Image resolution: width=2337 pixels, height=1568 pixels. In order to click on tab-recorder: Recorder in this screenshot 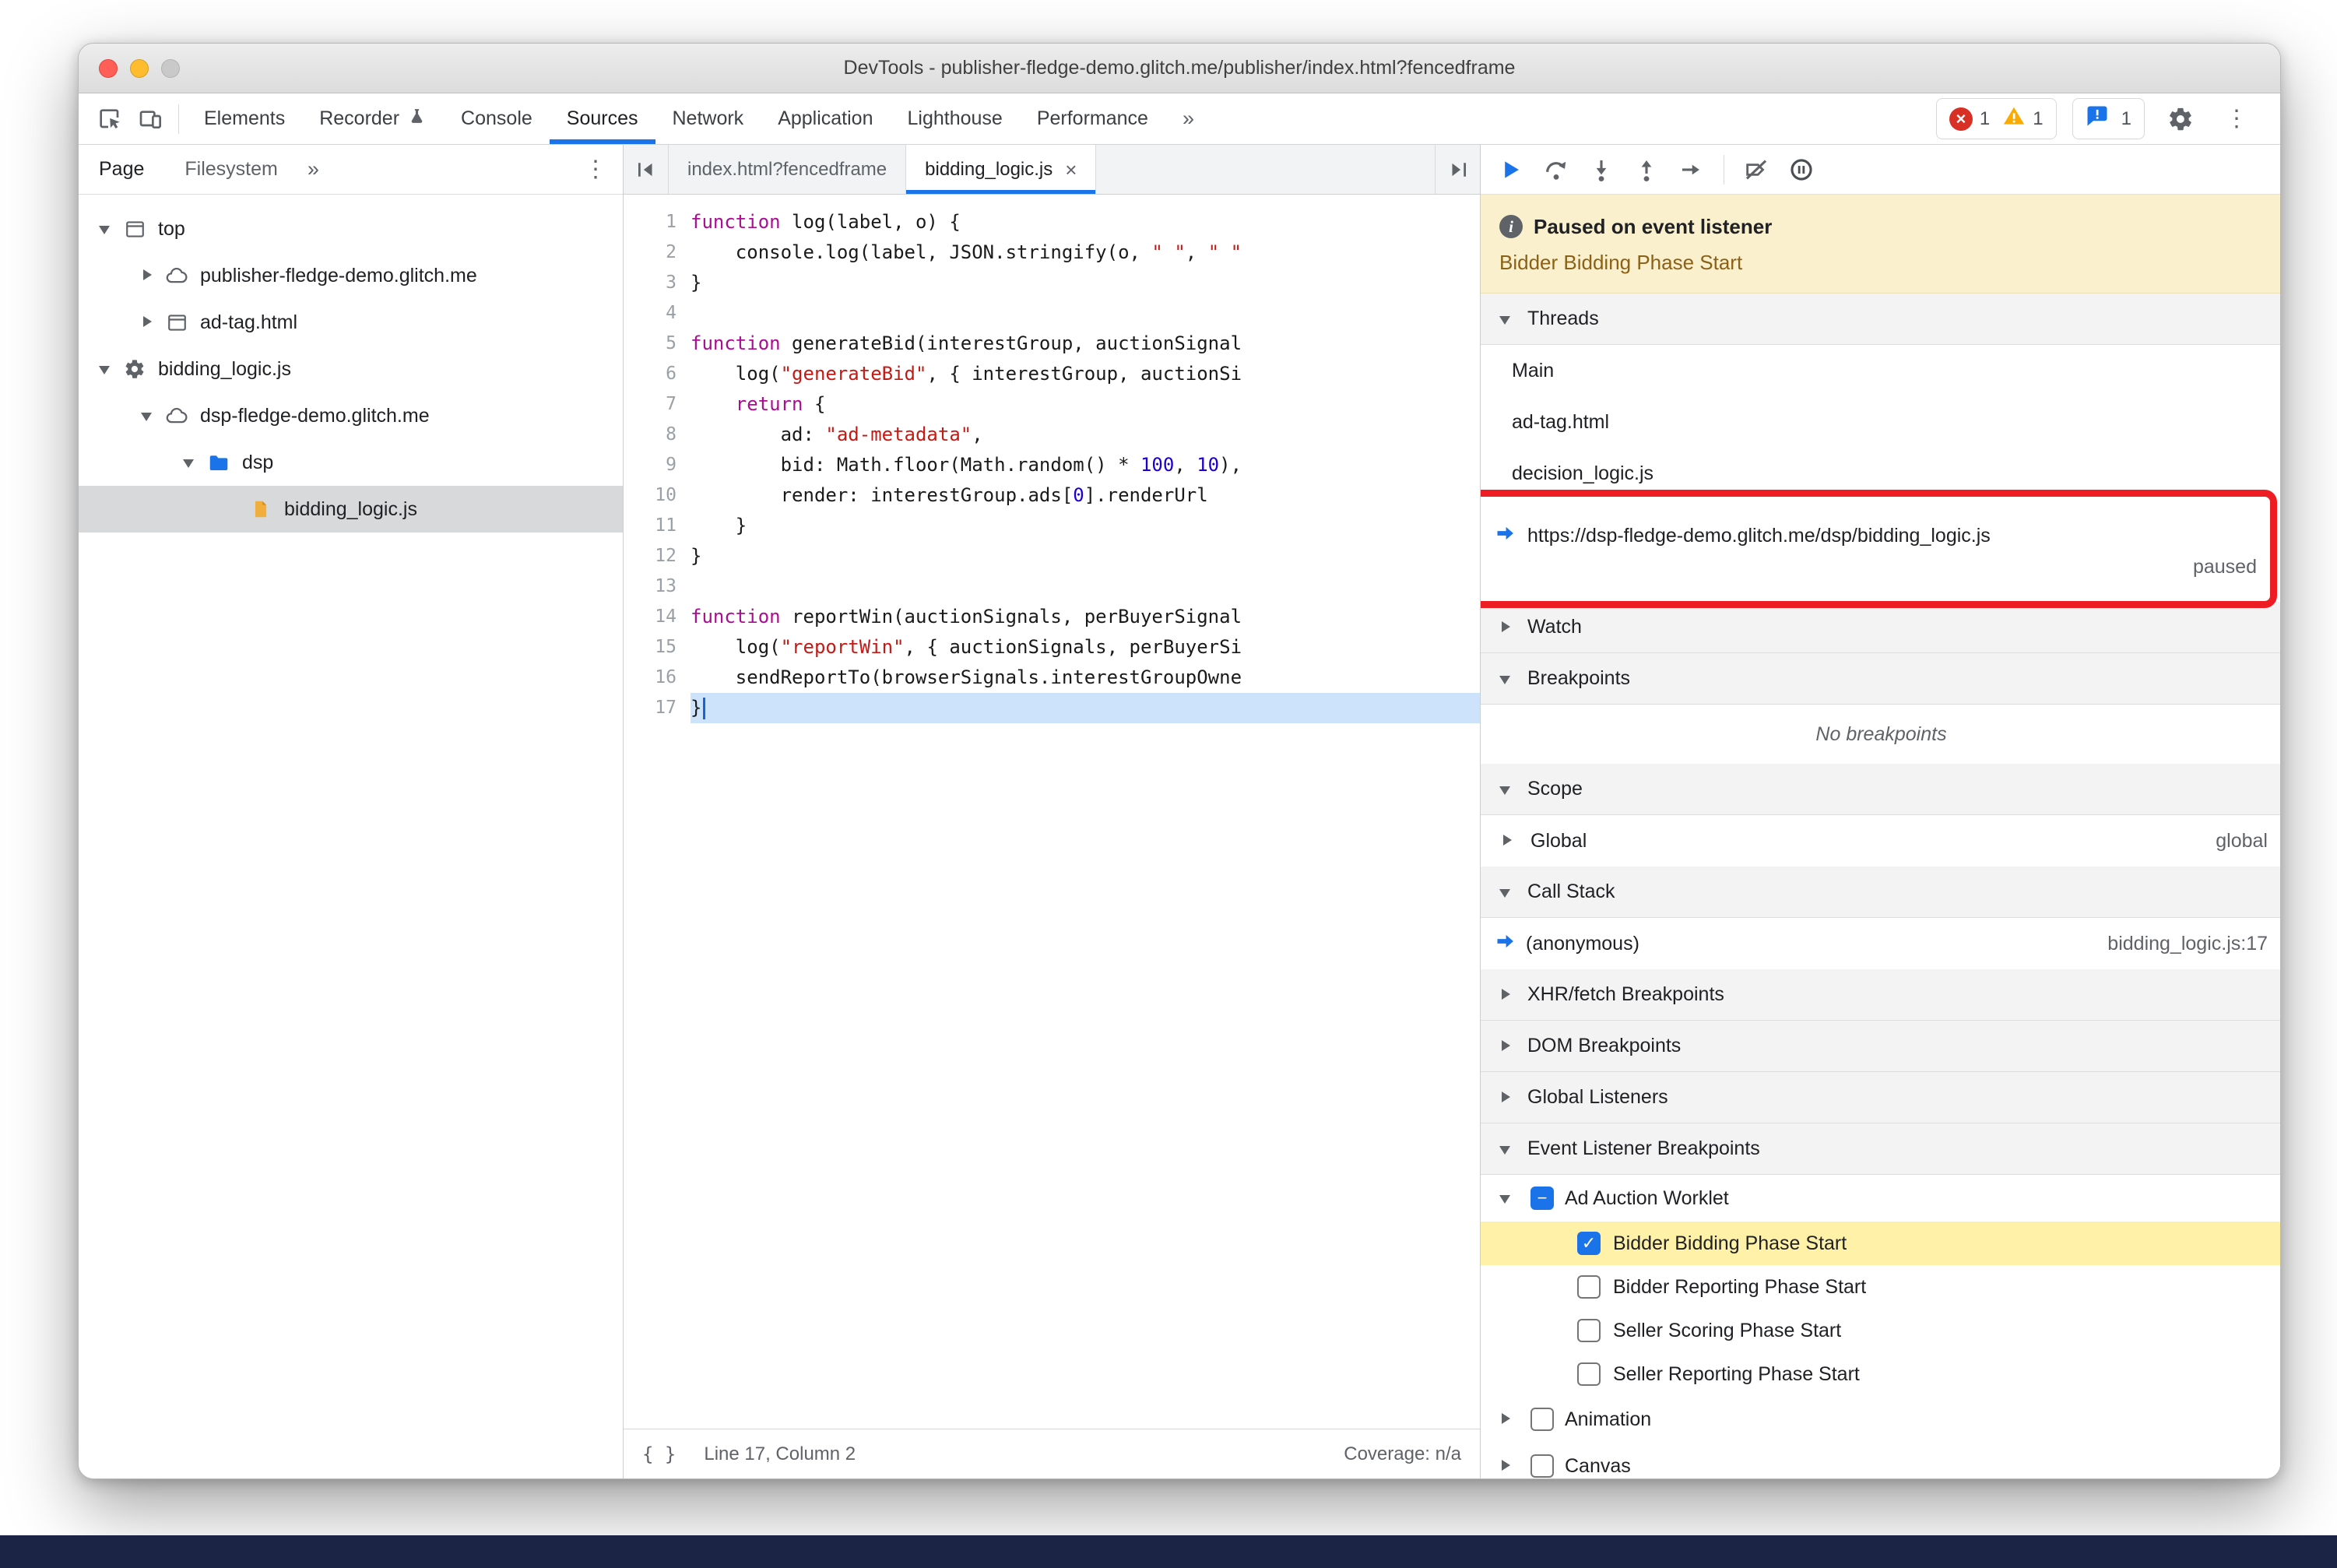, I will do `click(373, 118)`.